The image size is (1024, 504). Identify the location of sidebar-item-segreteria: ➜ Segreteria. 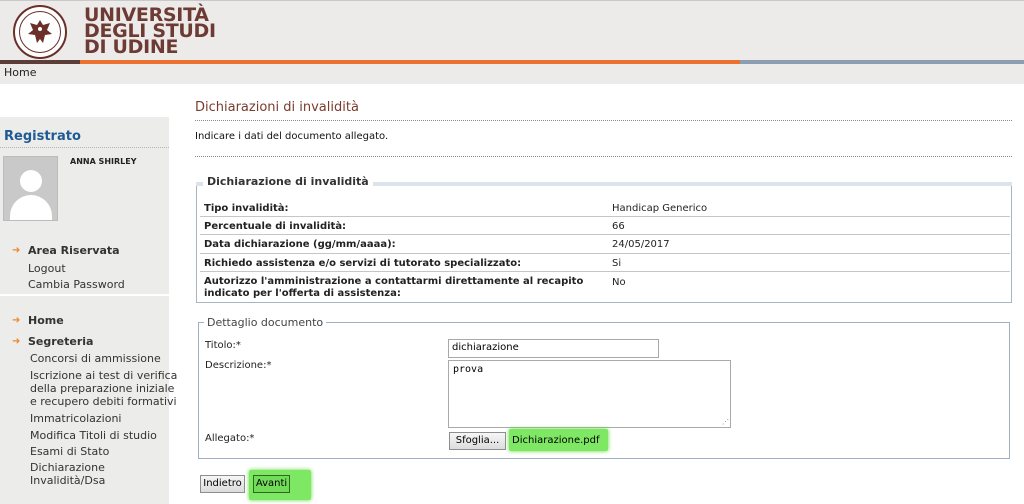
(52, 341).